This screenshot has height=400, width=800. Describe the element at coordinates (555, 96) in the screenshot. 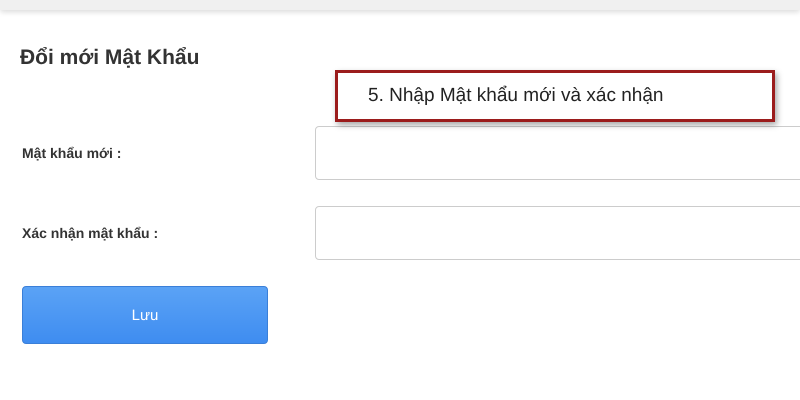

I see `callout-note: 5. Nhập Mật khẩu mới và xác nhận` at that location.